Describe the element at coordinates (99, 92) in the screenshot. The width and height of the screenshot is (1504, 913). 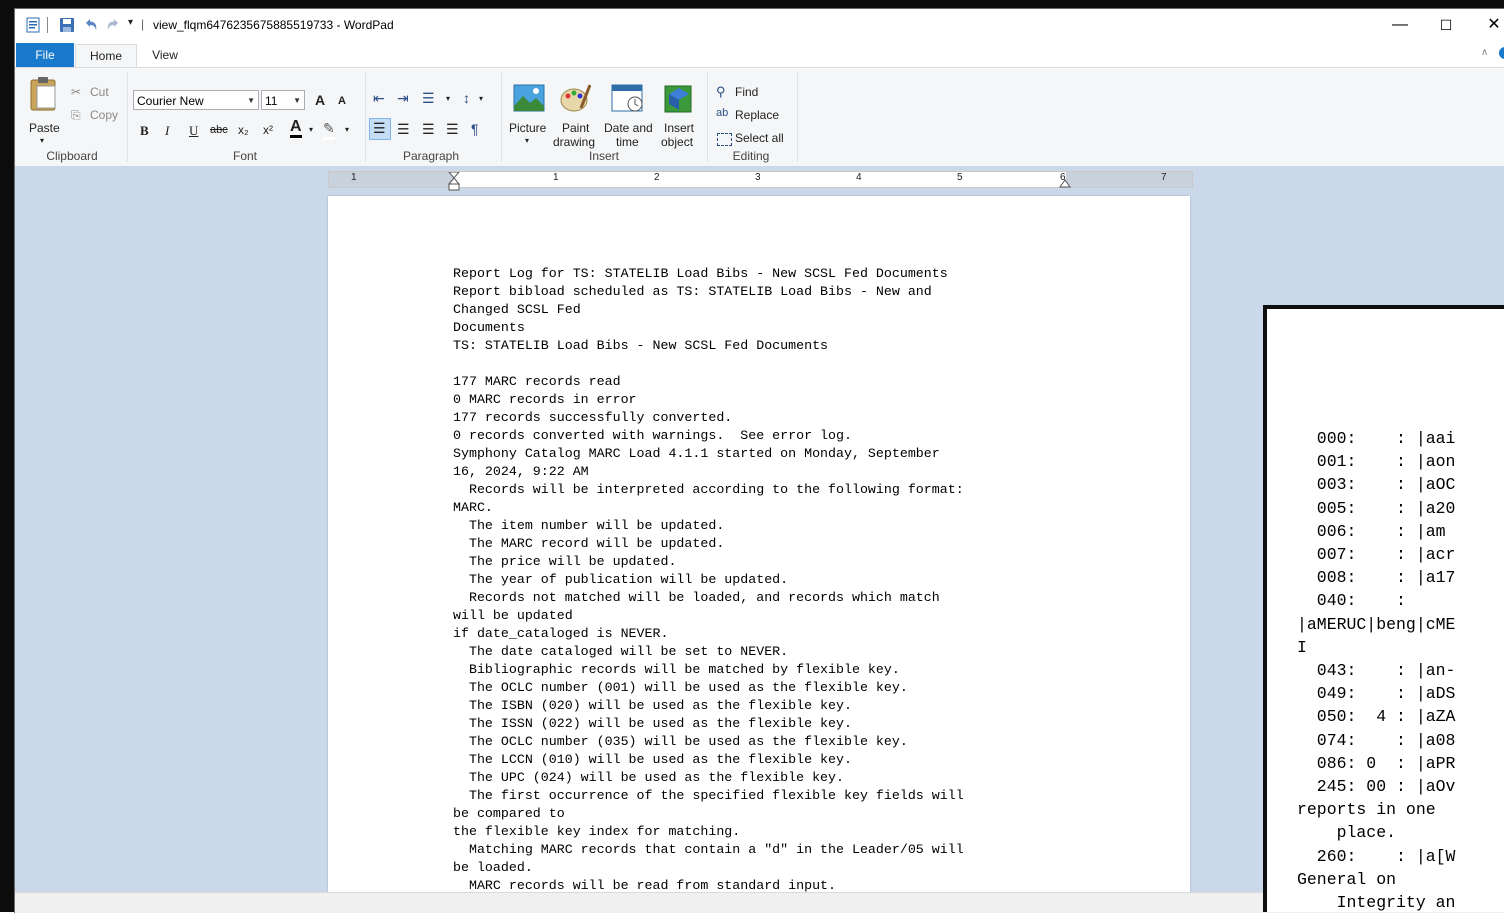
I see `cut-button: Cut` at that location.